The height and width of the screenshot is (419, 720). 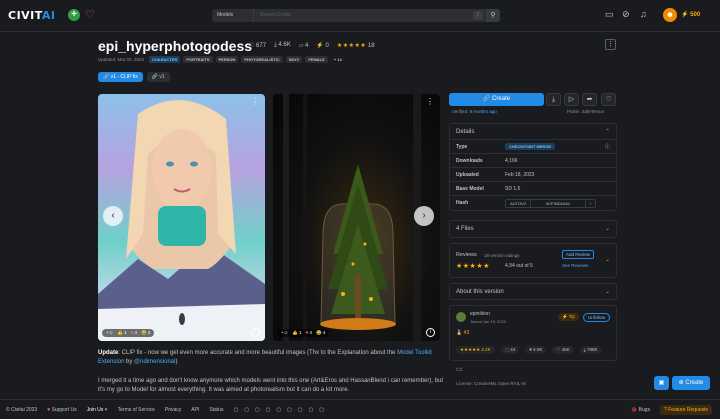 What do you see at coordinates (282, 410) in the screenshot?
I see `social-icons: ▢▢▢▢▢▢▢▢▢` at bounding box center [282, 410].